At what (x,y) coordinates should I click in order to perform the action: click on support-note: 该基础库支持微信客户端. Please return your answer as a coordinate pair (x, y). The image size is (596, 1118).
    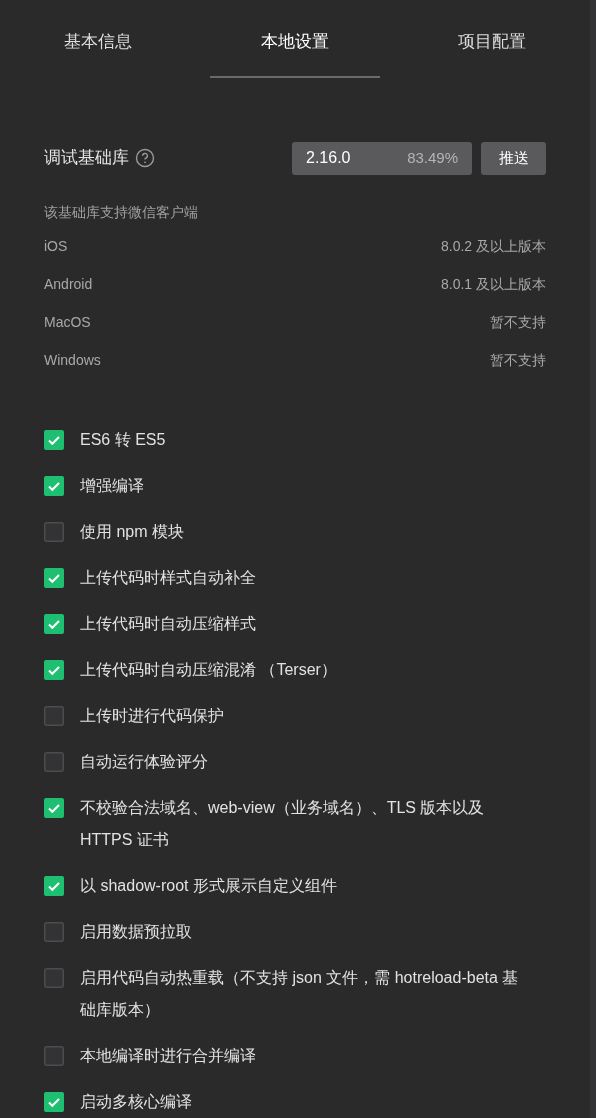
    Looking at the image, I should click on (121, 212).